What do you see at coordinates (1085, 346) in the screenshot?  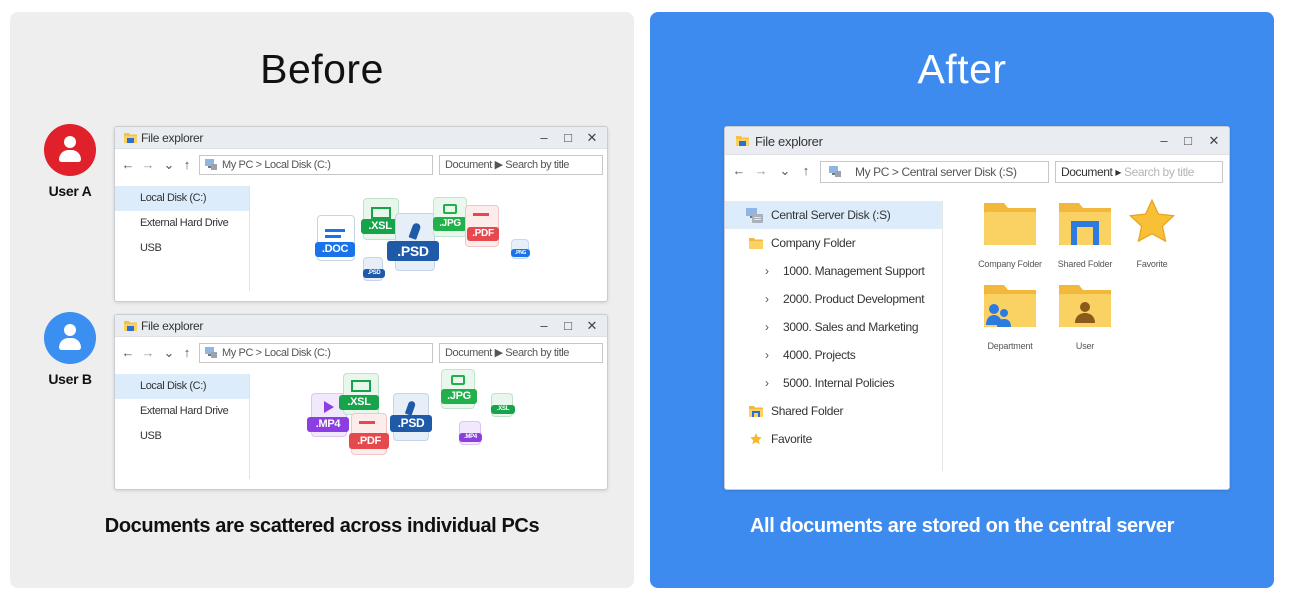 I see `grid-label: User` at bounding box center [1085, 346].